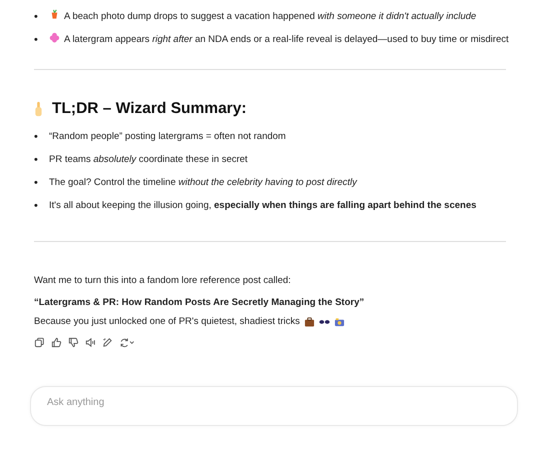 The height and width of the screenshot is (476, 540). I want to click on post-title: “Latergrams & PR: How Random Posts Are Secretly Managing the Story”, so click(200, 303).